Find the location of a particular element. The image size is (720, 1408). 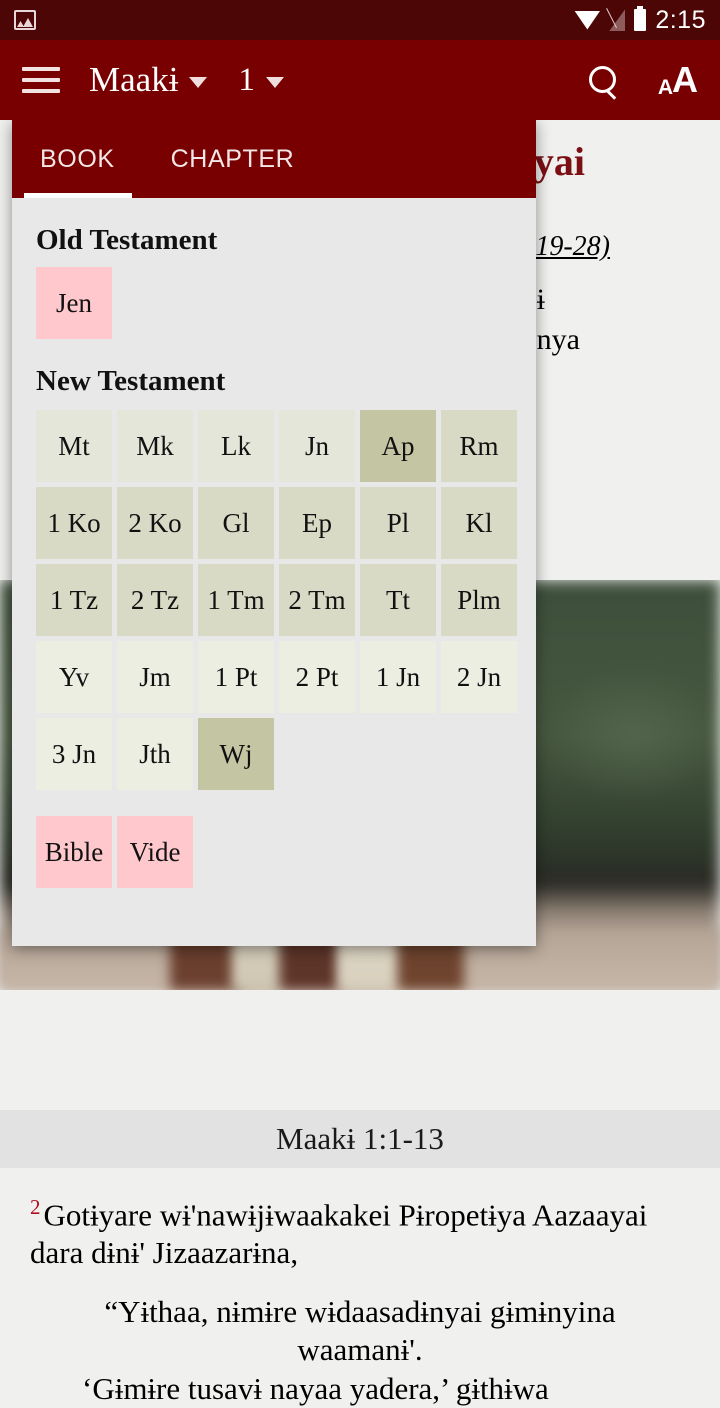

signal-off-icon is located at coordinates (617, 20).